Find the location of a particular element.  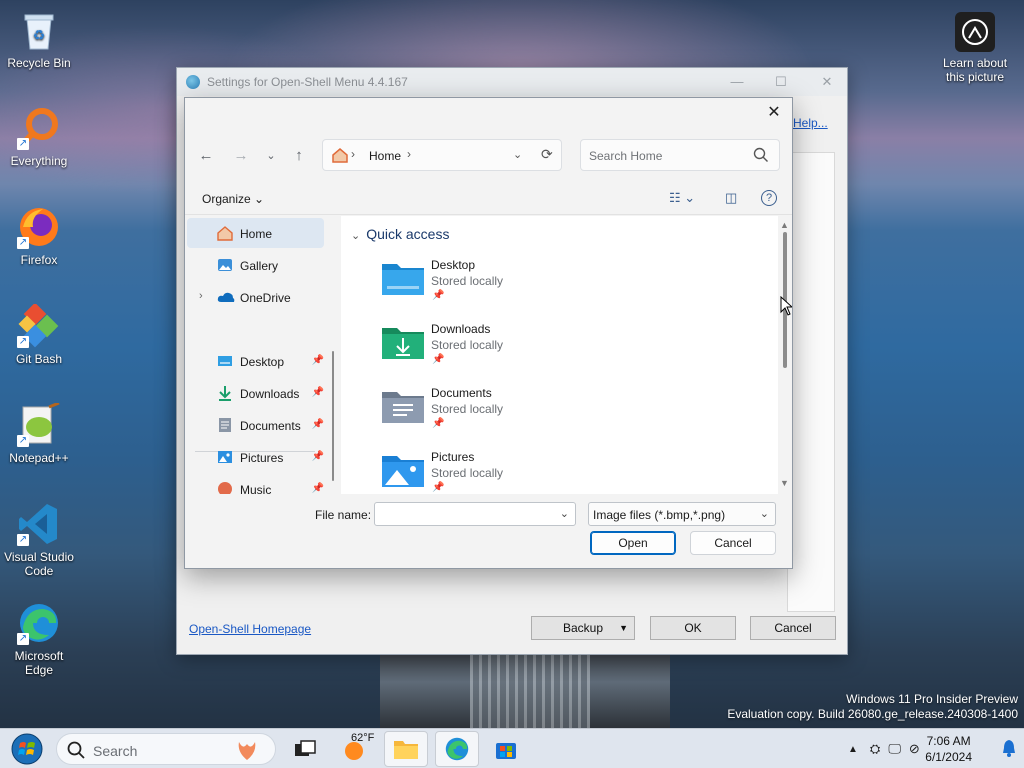

help-icon: ? is located at coordinates (769, 198).